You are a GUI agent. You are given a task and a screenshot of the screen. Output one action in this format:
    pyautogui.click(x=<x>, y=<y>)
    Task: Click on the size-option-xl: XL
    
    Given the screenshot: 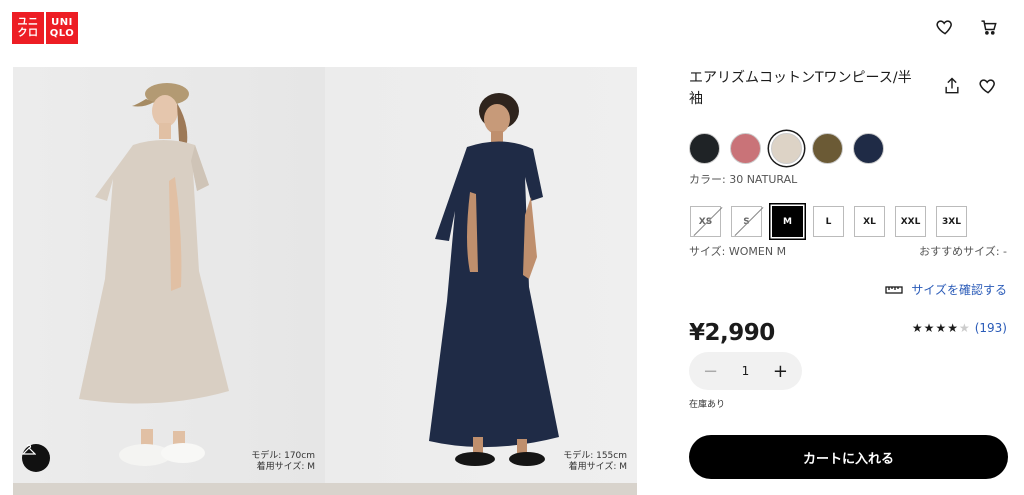 What is the action you would take?
    pyautogui.click(x=869, y=221)
    